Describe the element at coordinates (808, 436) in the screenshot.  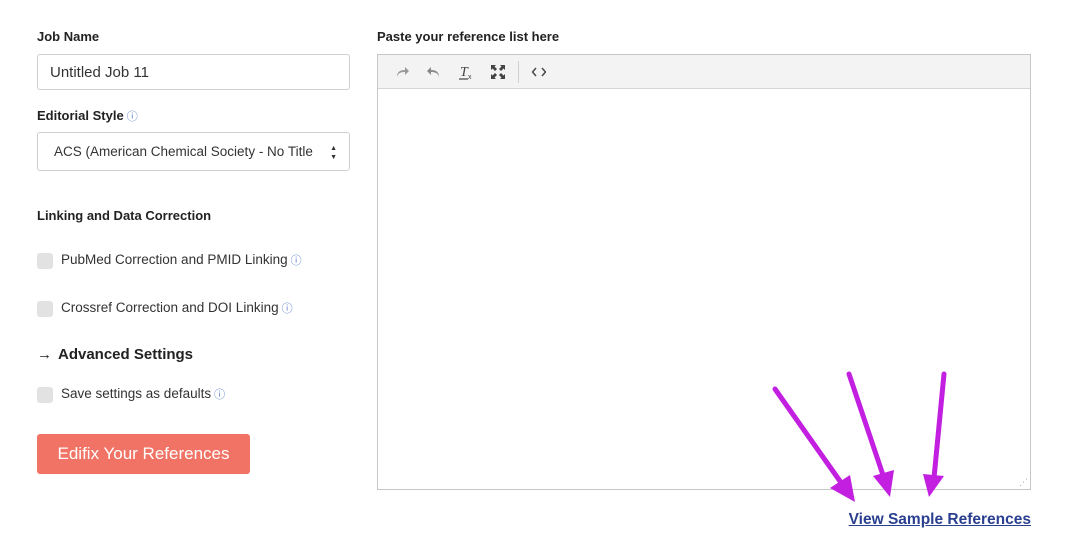
I see `annotation-arrow-left` at that location.